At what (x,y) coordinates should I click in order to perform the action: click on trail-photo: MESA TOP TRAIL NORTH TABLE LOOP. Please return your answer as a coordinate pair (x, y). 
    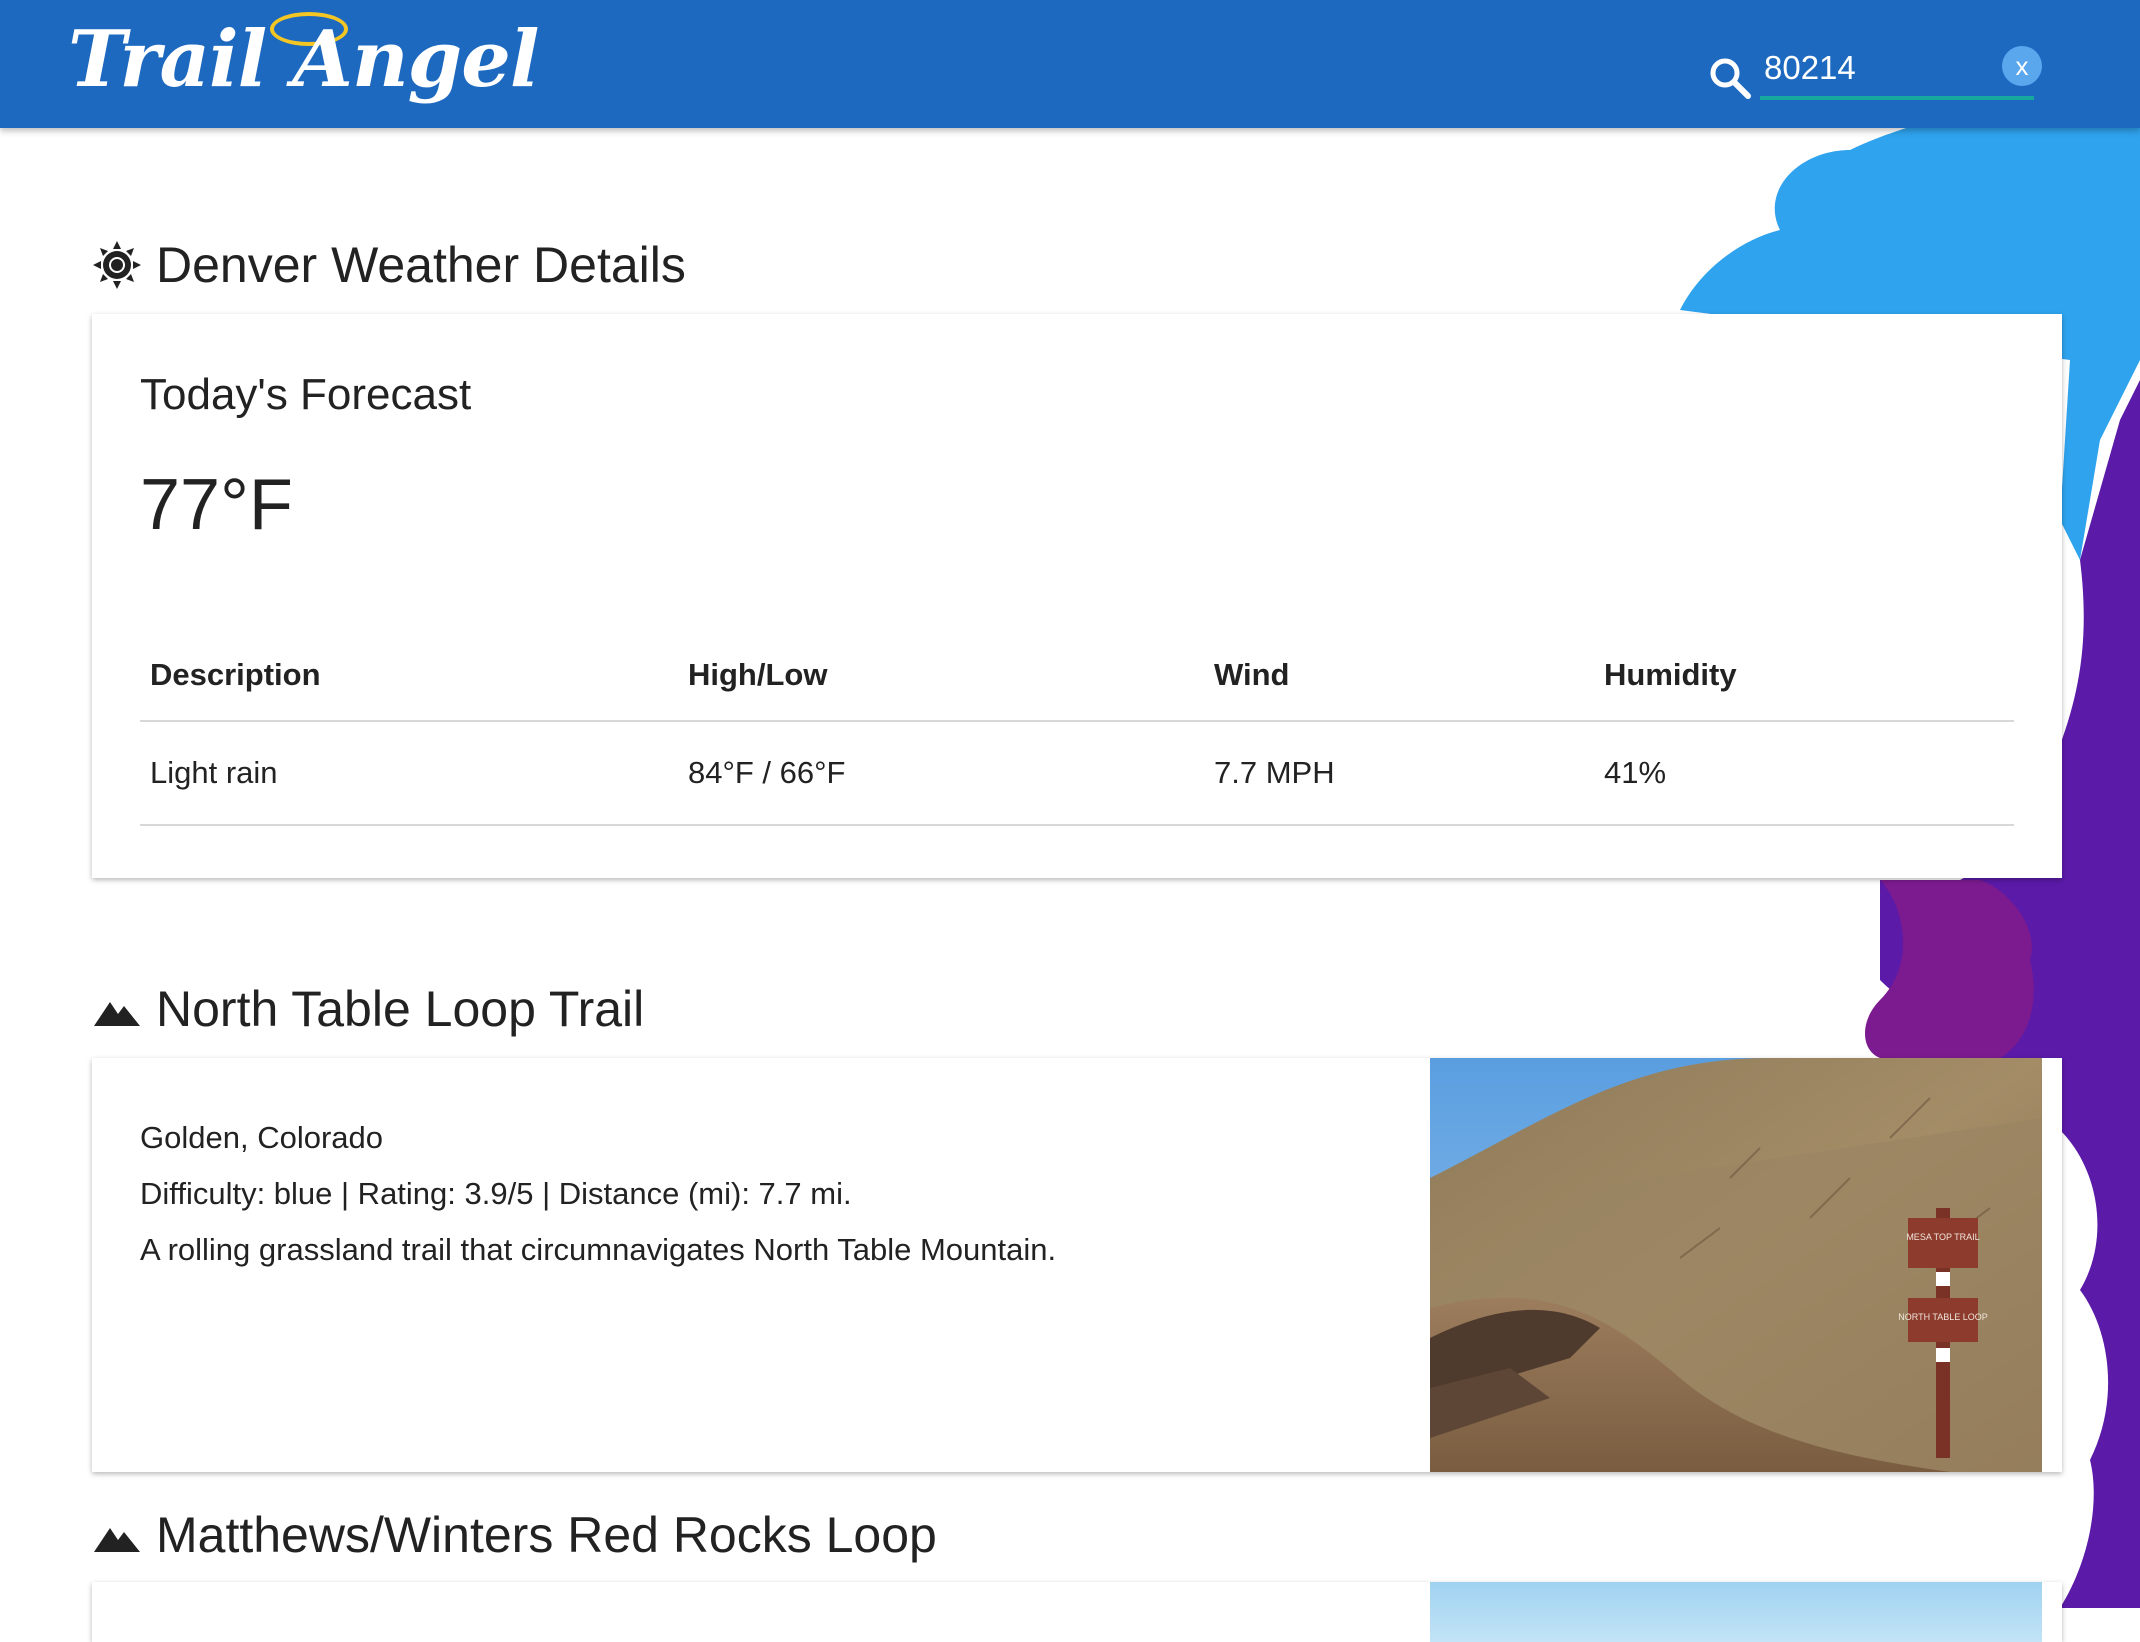
    Looking at the image, I should click on (1736, 1265).